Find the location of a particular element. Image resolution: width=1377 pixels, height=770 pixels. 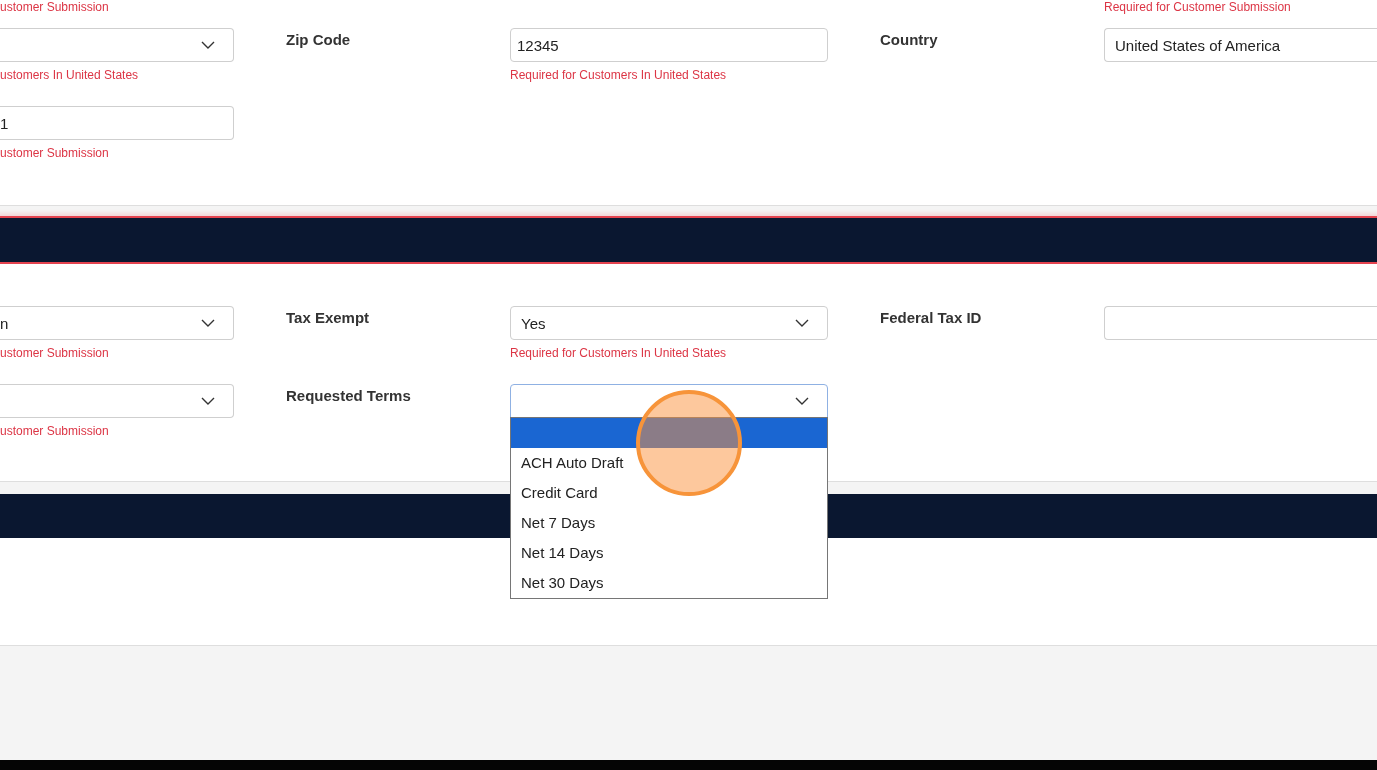

dropdown-option: Net 14 Days is located at coordinates (669, 553).